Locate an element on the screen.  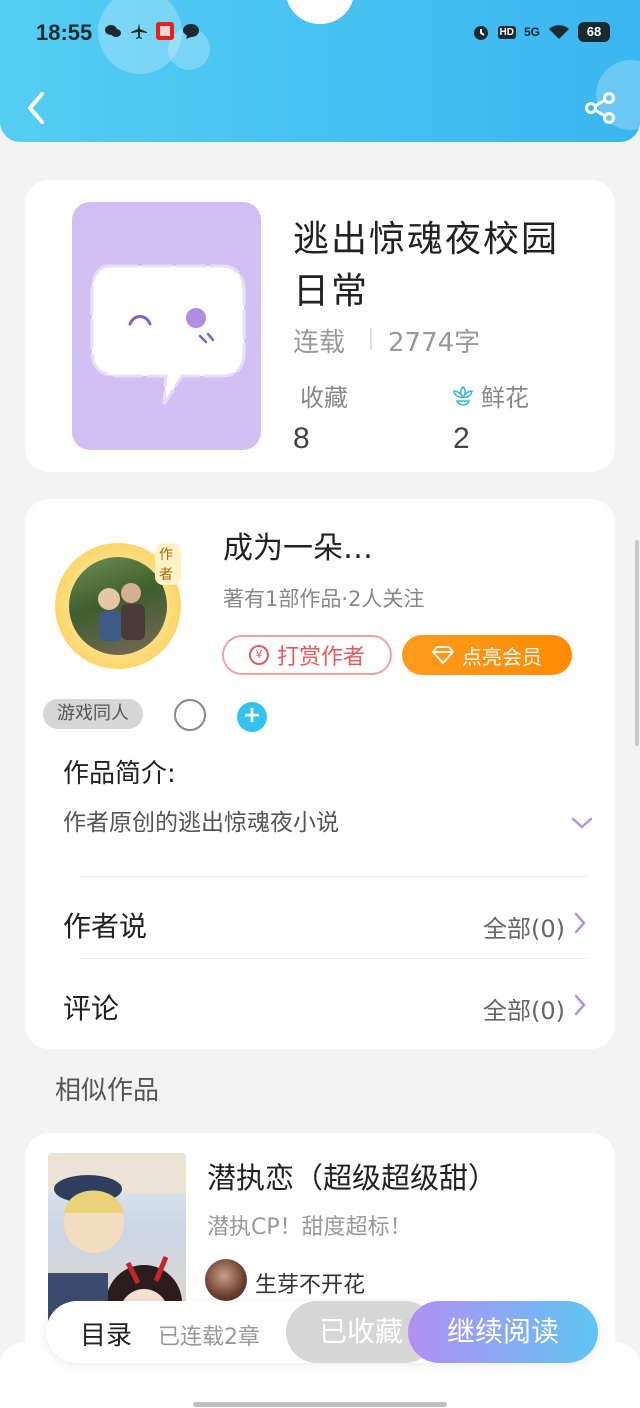
vip-label: 点亮会员 is located at coordinates (502, 656).